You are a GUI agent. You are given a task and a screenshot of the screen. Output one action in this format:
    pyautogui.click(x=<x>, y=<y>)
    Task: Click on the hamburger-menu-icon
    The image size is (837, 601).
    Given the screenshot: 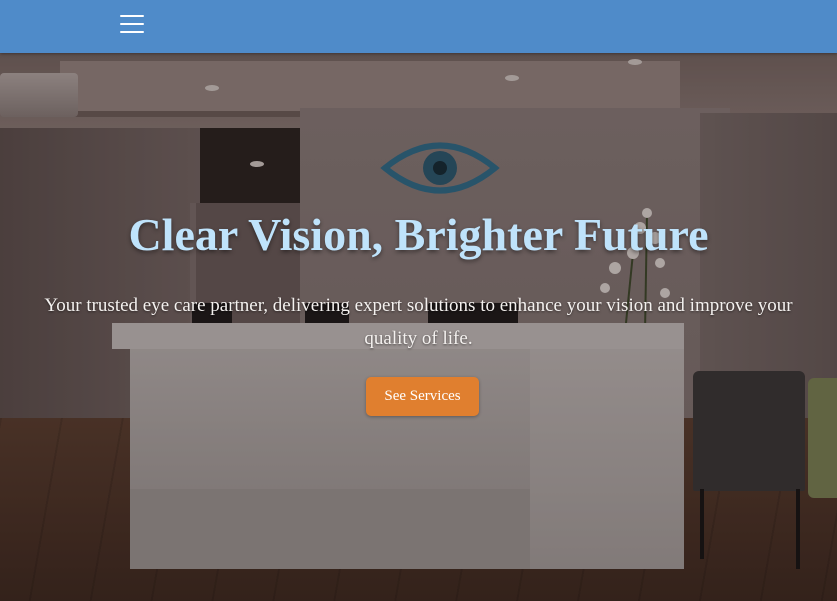 What is the action you would take?
    pyautogui.click(x=132, y=24)
    